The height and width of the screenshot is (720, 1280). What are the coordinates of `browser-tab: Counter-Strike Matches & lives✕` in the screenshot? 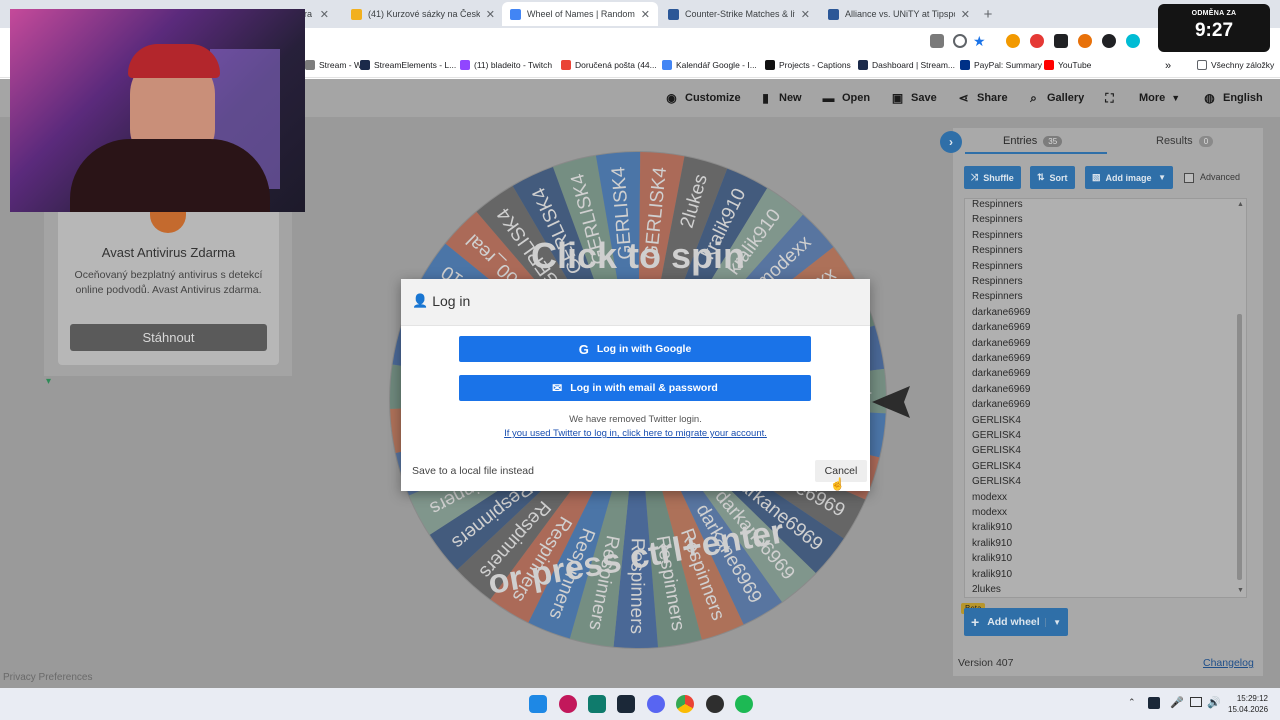 It's located at (739, 14).